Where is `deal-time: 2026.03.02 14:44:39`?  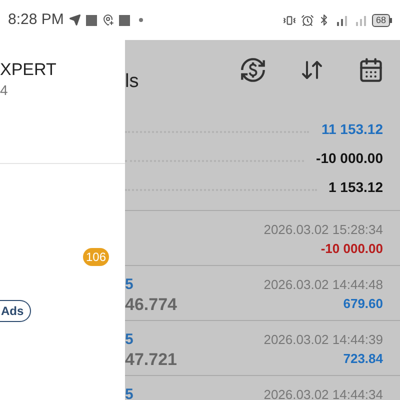
deal-time: 2026.03.02 14:44:39 is located at coordinates (323, 340).